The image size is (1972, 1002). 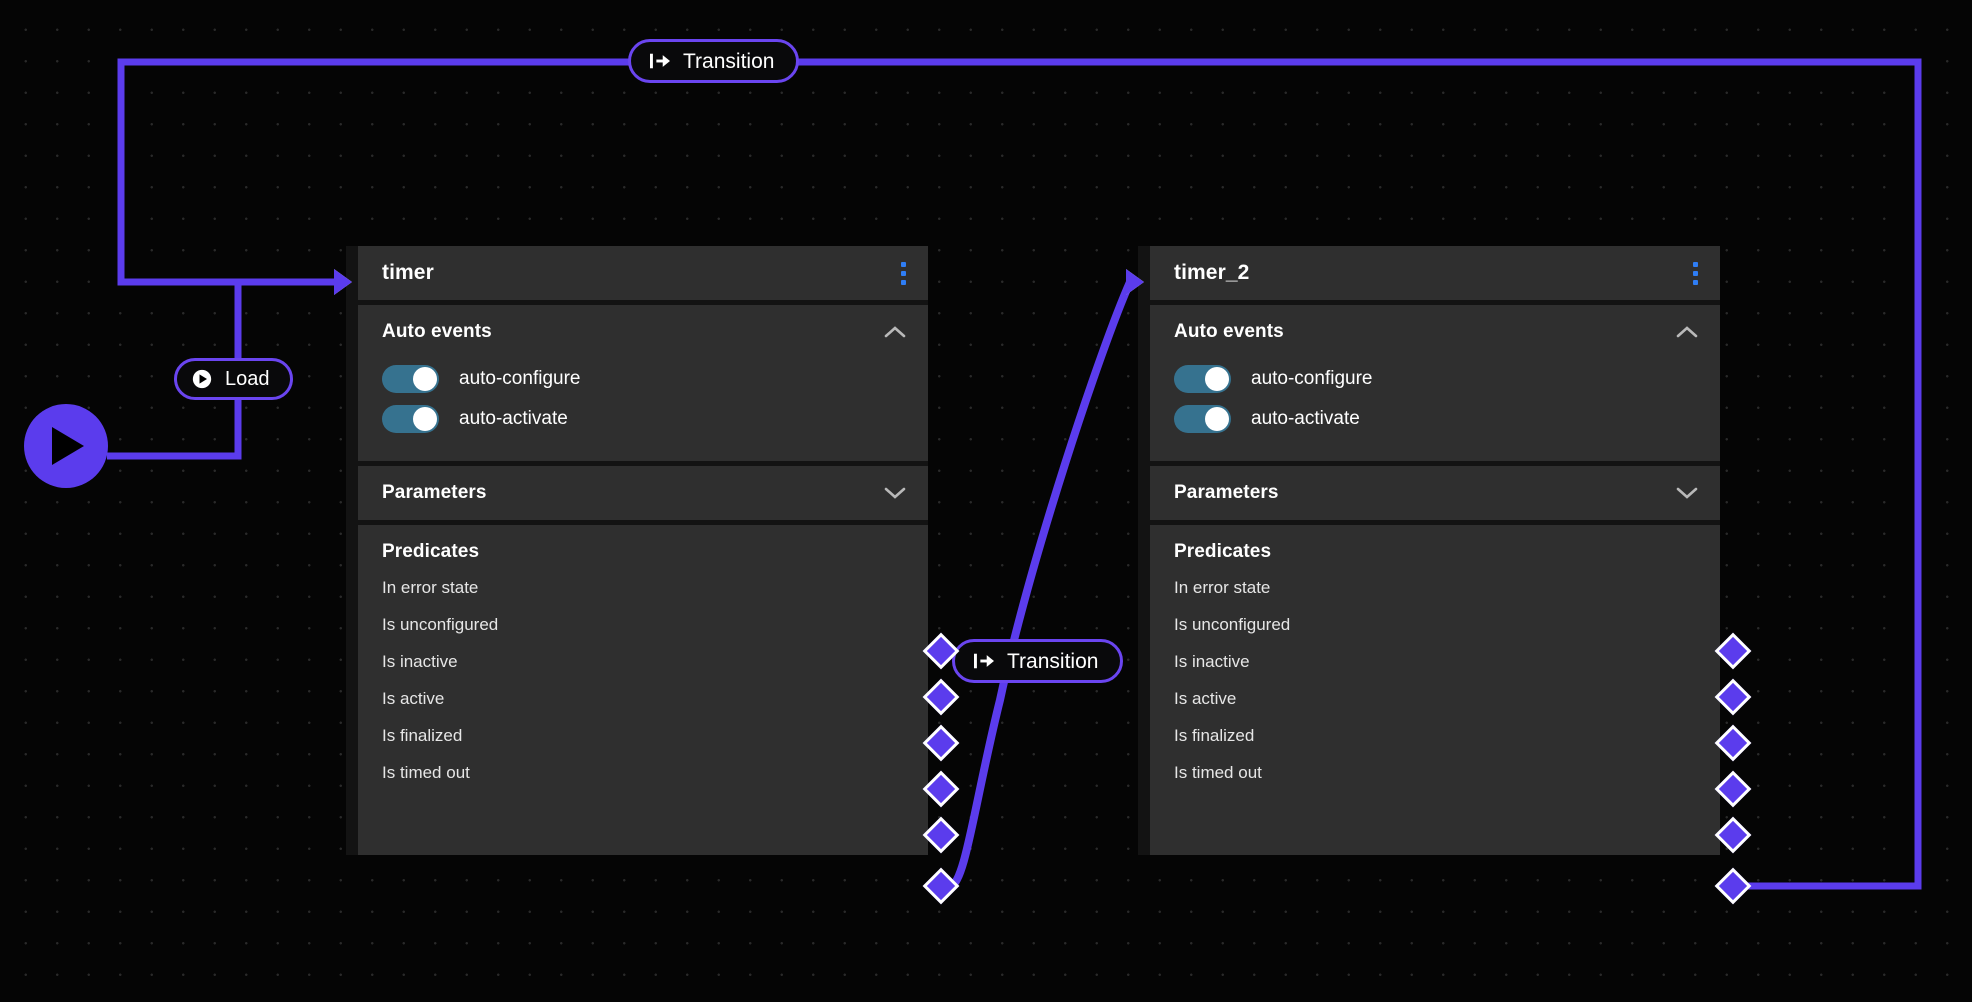 What do you see at coordinates (1733, 835) in the screenshot?
I see `port-timer-2-is-finalized` at bounding box center [1733, 835].